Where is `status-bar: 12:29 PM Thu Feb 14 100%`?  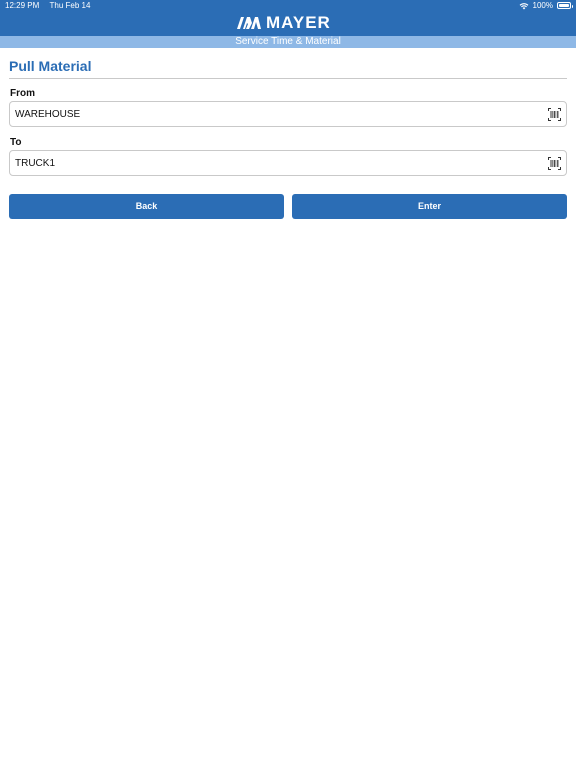 status-bar: 12:29 PM Thu Feb 14 100% is located at coordinates (288, 6).